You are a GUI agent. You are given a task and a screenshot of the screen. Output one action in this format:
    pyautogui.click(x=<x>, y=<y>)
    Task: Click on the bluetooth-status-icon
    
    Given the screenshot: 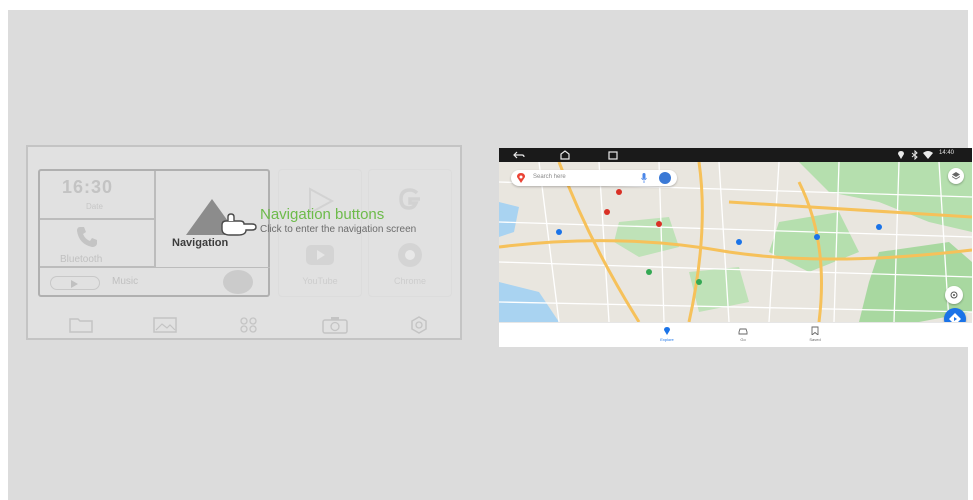 What is the action you would take?
    pyautogui.click(x=914, y=155)
    